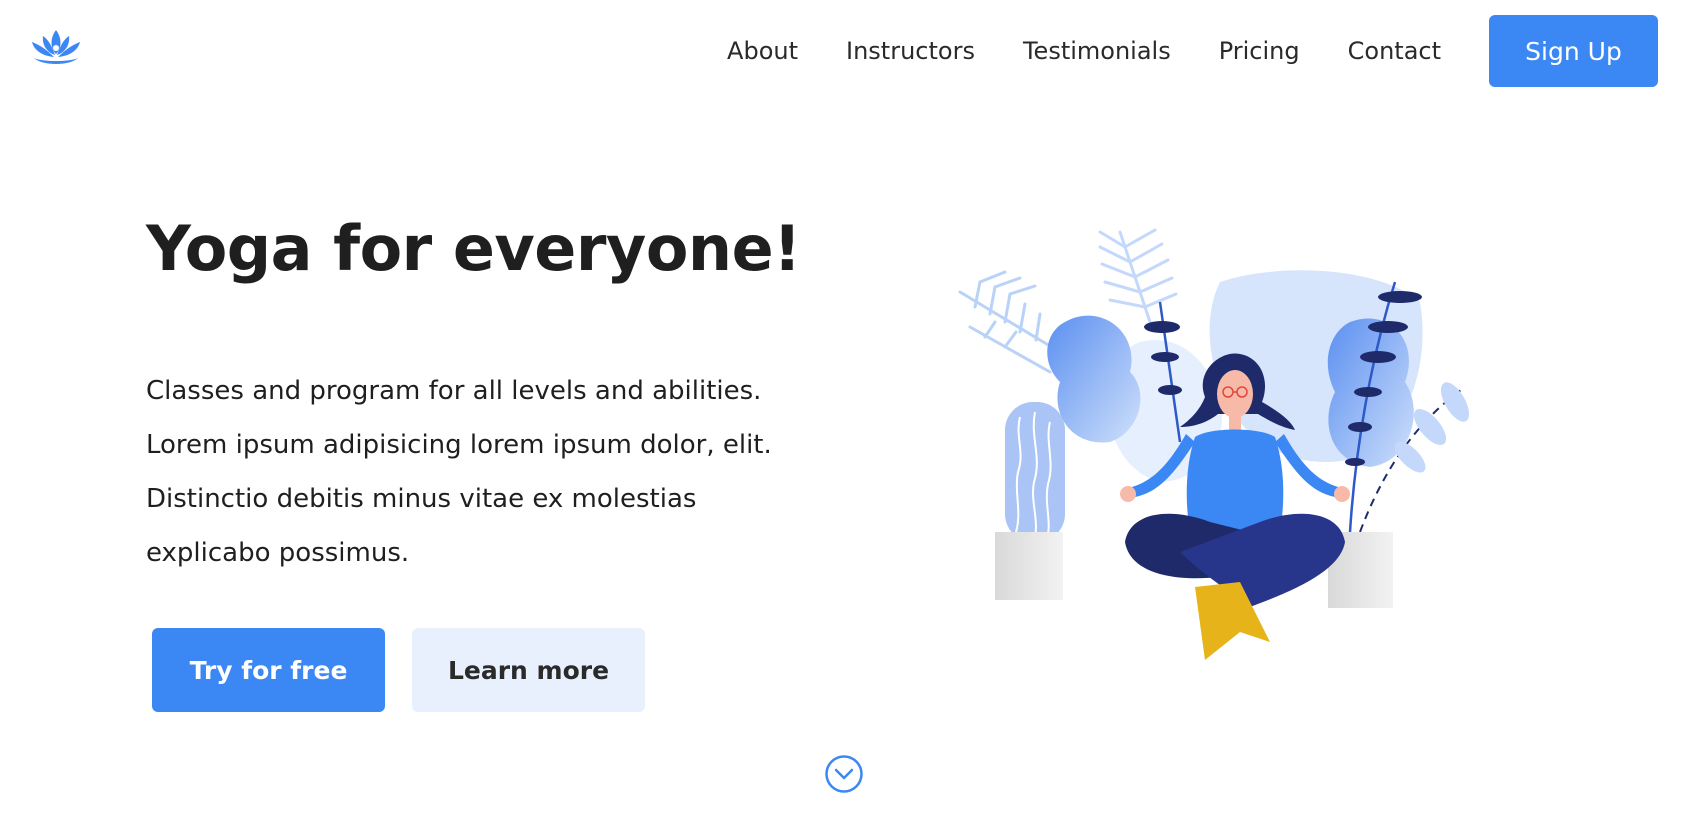  Describe the element at coordinates (844, 774) in the screenshot. I see `chevron-down-circle-icon` at that location.